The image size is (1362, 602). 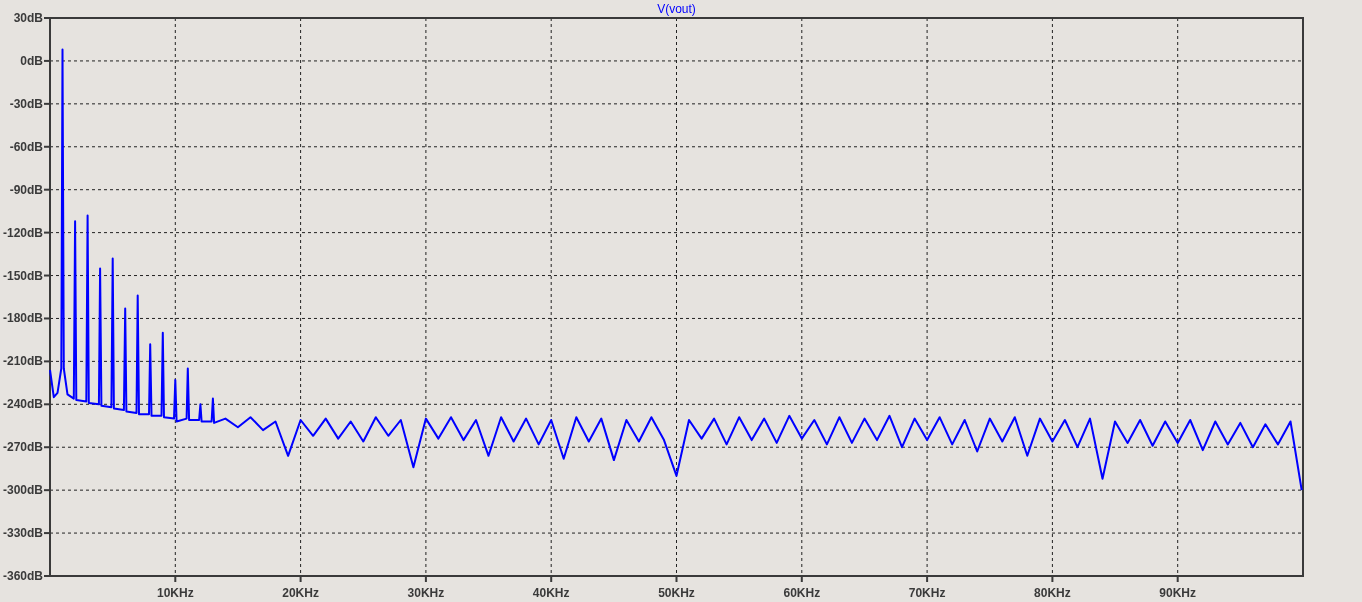 What do you see at coordinates (802, 593) in the screenshot?
I see `x-tick-label: 60KHz` at bounding box center [802, 593].